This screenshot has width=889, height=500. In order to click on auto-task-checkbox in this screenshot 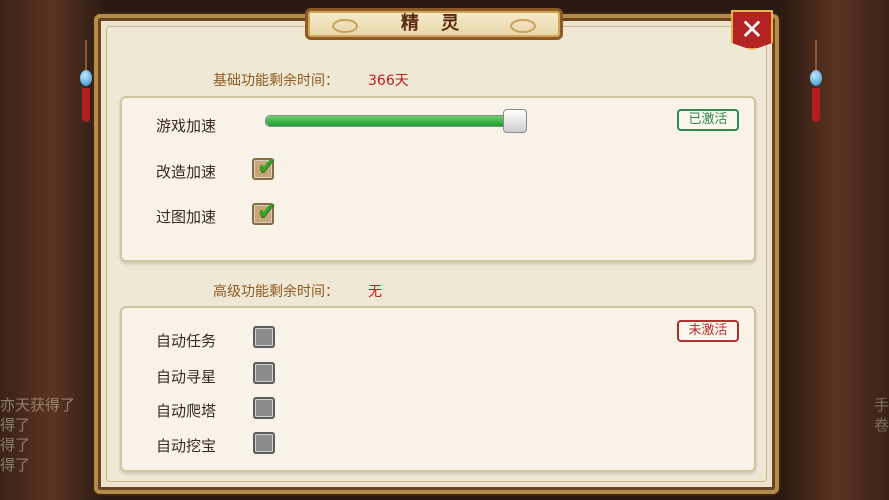, I will do `click(264, 337)`.